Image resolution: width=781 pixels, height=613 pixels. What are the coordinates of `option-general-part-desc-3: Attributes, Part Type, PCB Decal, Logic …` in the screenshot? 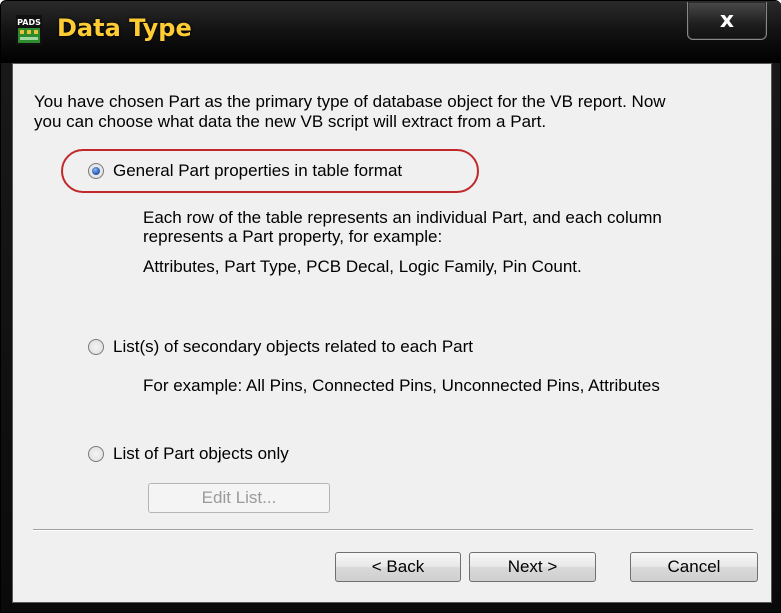 It's located at (362, 266).